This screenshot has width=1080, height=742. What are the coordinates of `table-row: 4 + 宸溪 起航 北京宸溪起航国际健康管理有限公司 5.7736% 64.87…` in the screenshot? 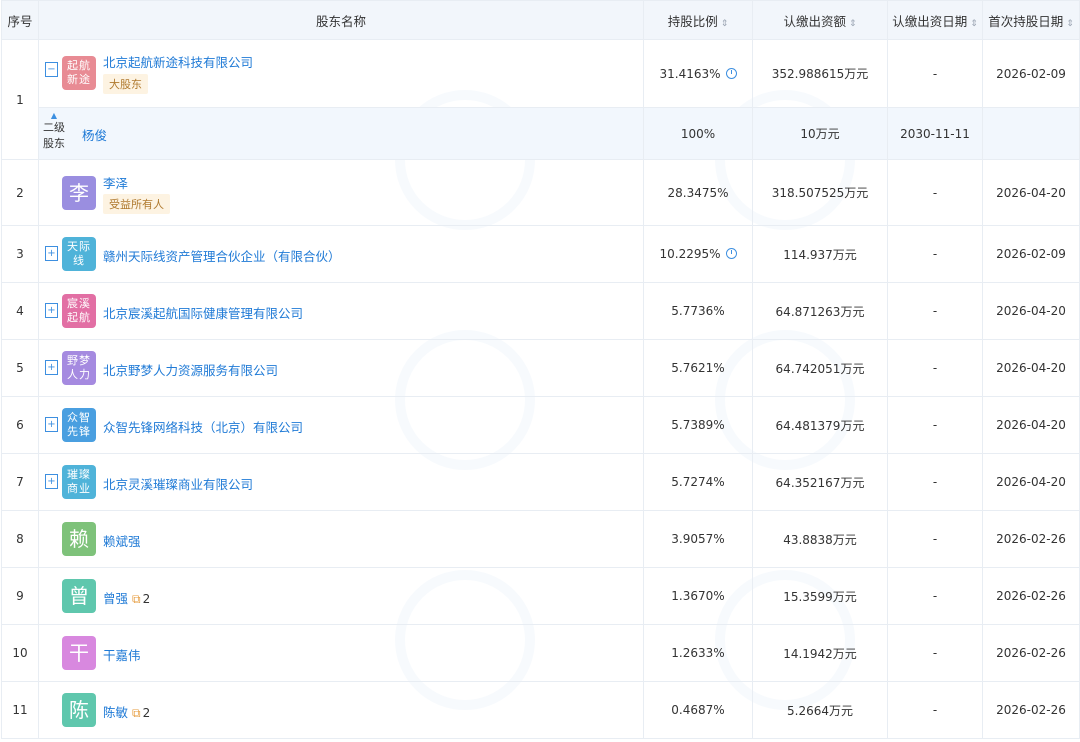 It's located at (540, 311).